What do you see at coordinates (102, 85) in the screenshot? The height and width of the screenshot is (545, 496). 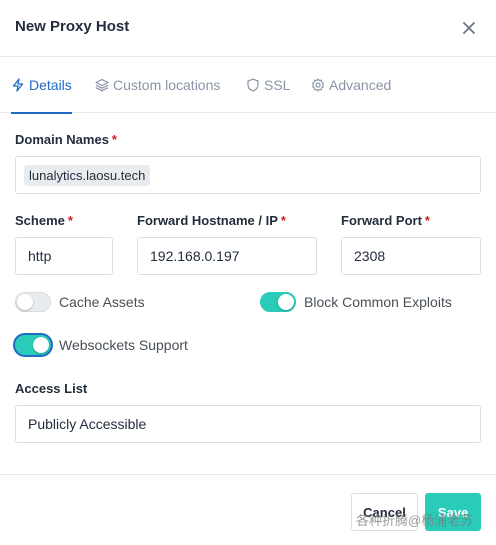 I see `layers-icon` at bounding box center [102, 85].